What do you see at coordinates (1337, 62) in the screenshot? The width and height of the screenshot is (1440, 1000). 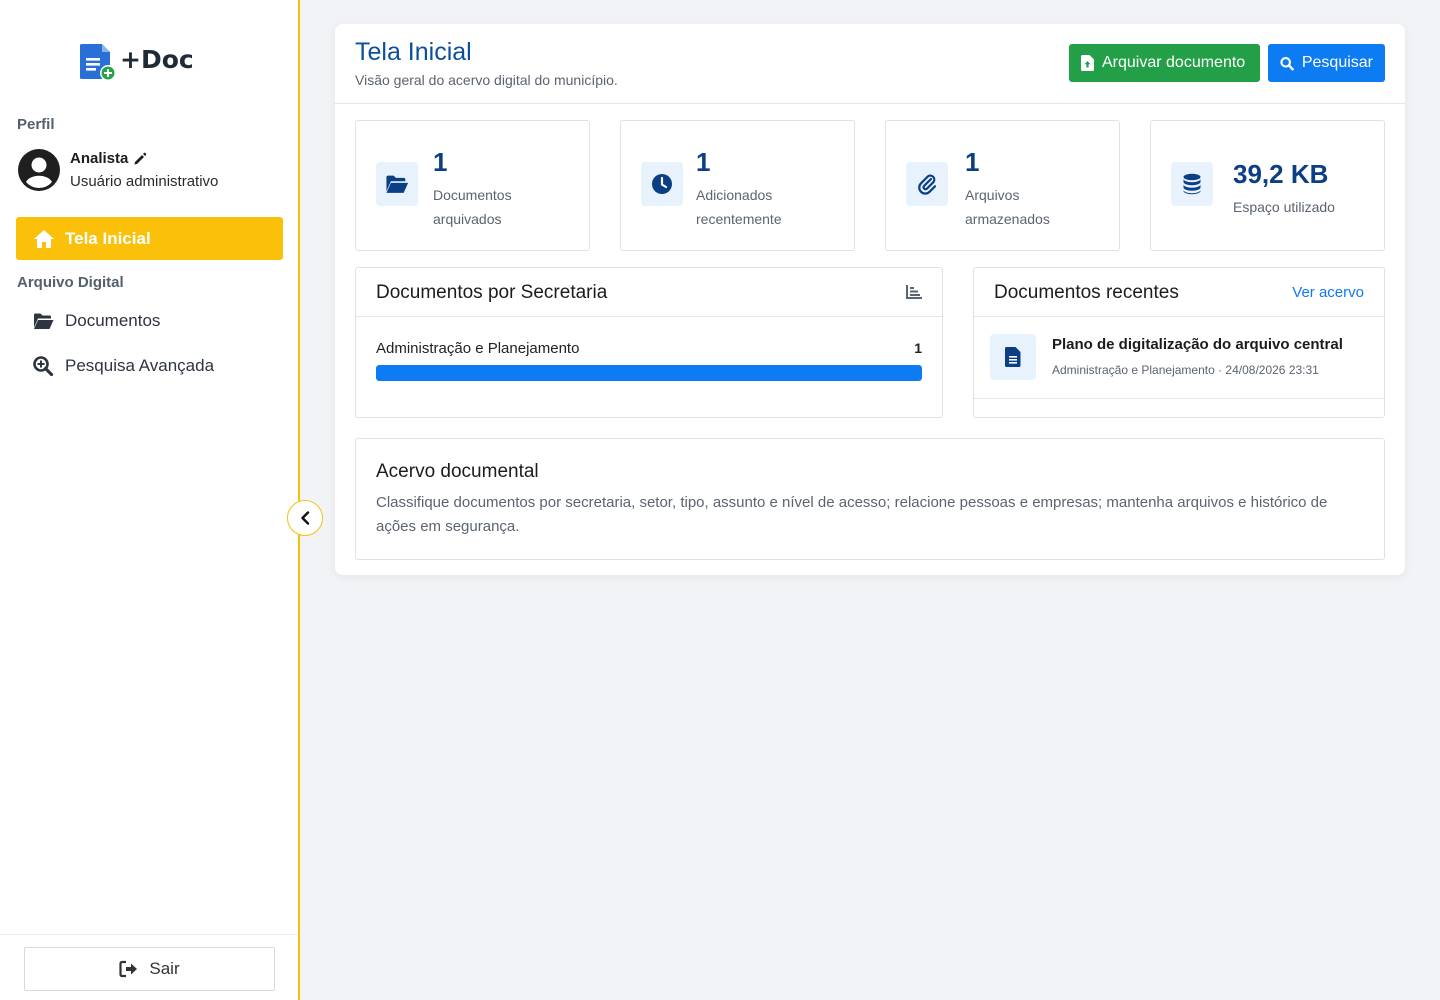 I see `search-button-label: Pesquisar` at bounding box center [1337, 62].